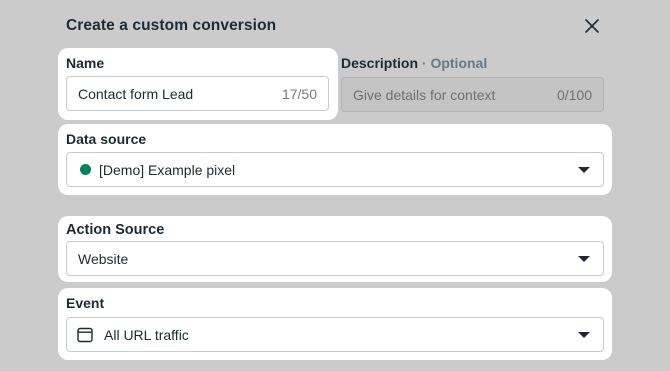  I want to click on close-button, so click(592, 26).